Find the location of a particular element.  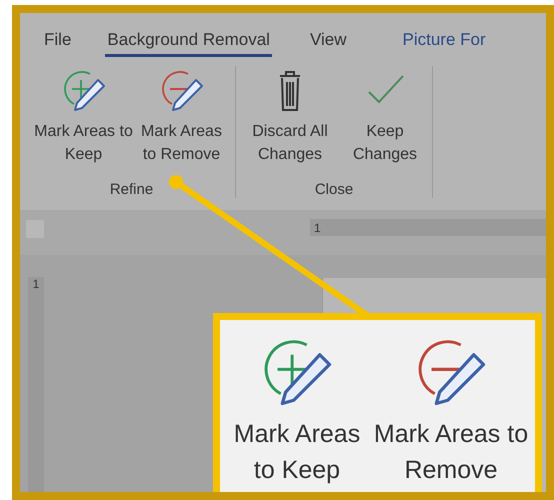

ribbon-tab: Background Removal is located at coordinates (188, 43).